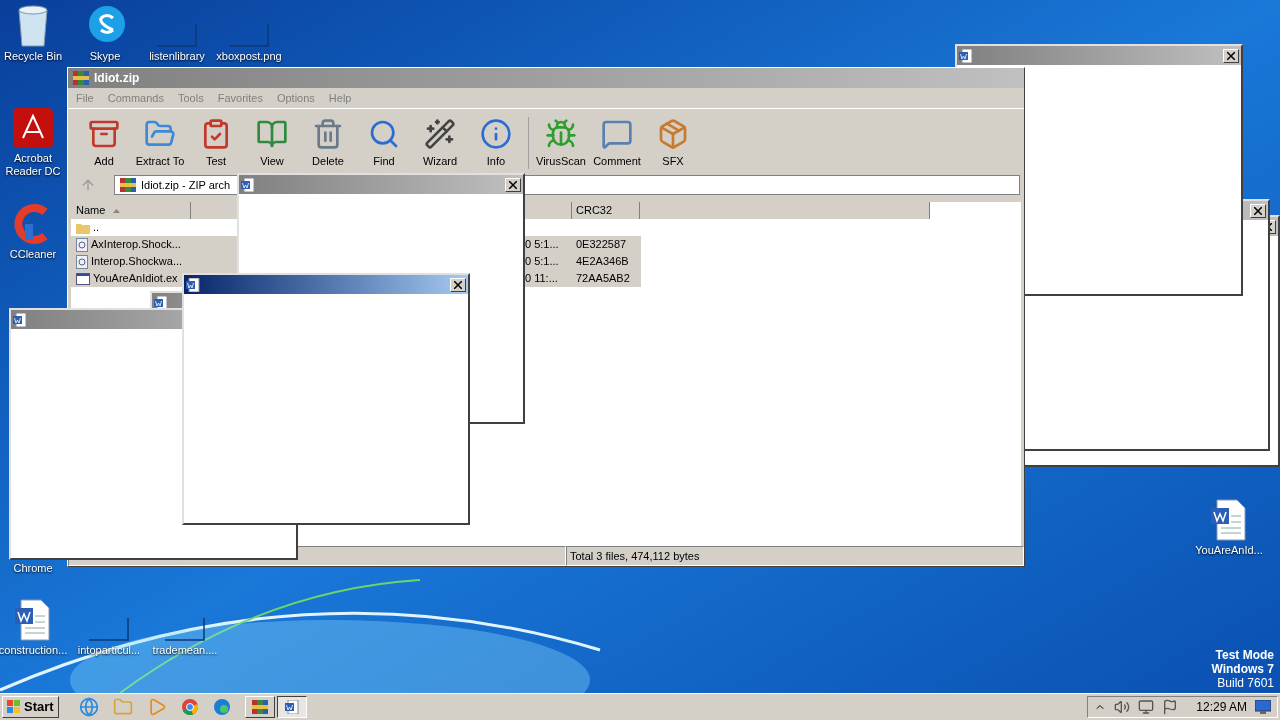  I want to click on desktop-icon-label: listenlibrary, so click(177, 56).